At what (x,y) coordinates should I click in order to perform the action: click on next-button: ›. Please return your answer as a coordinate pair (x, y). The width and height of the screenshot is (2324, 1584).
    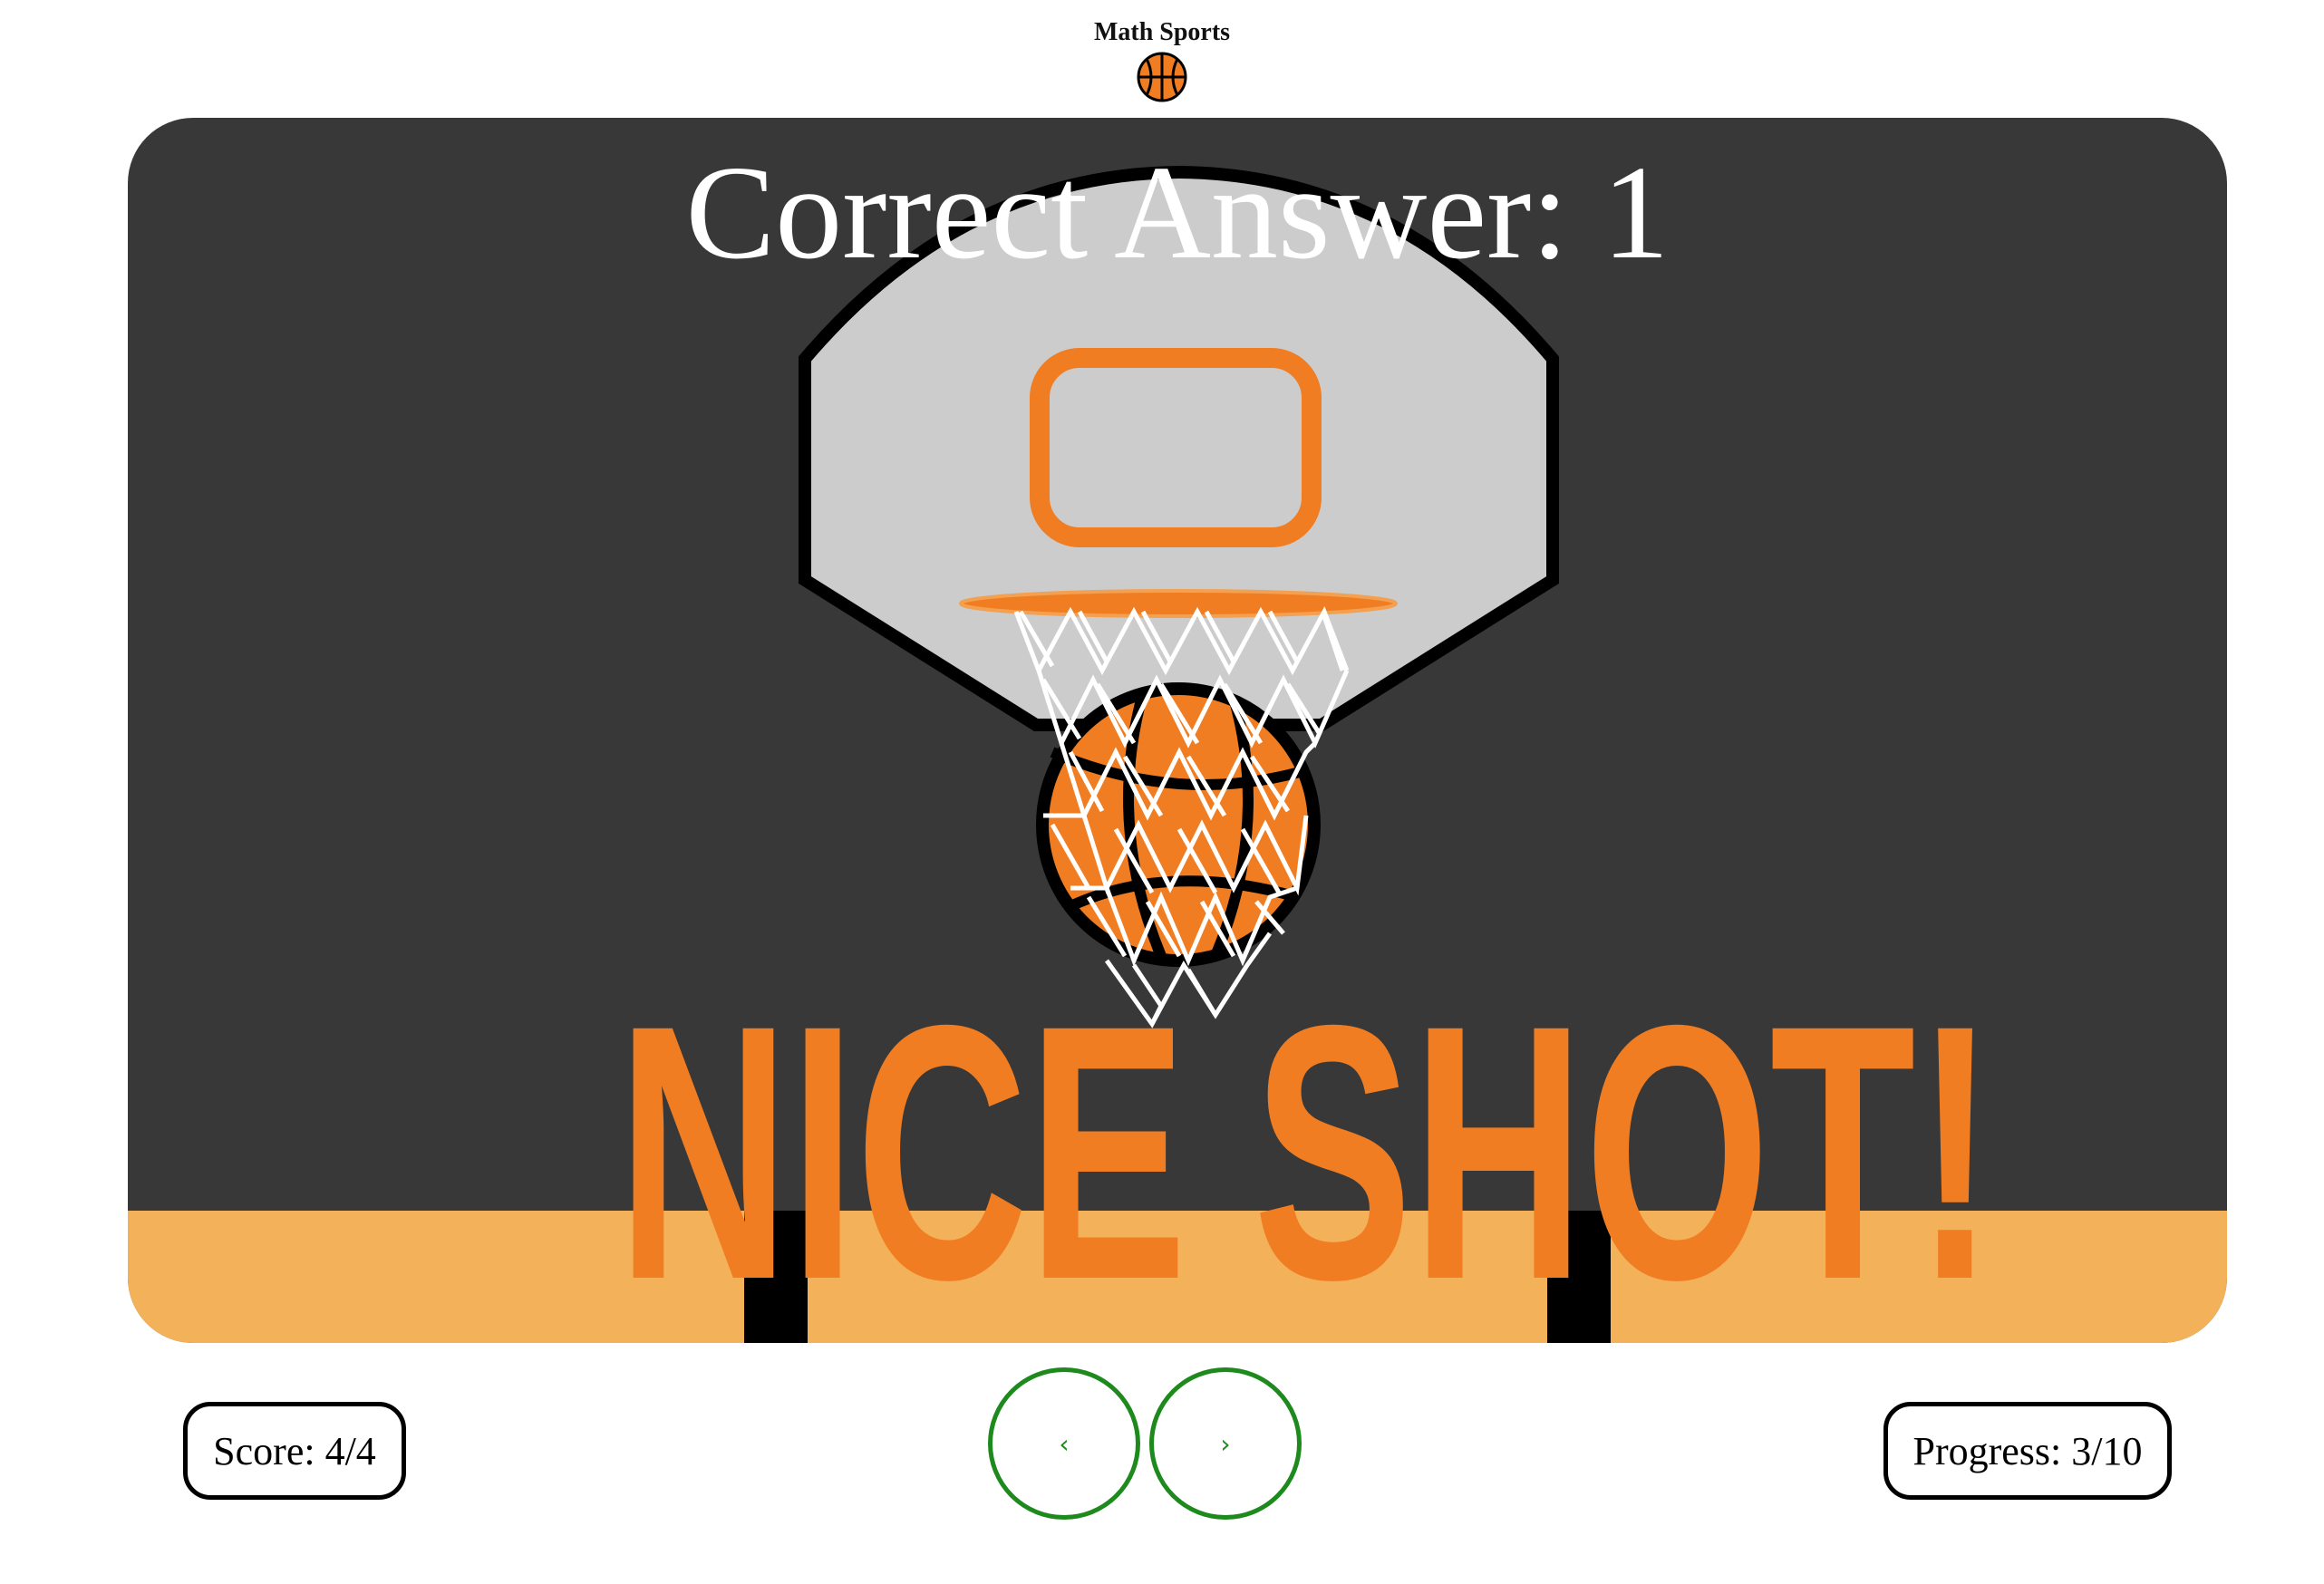
    Looking at the image, I should click on (1225, 1443).